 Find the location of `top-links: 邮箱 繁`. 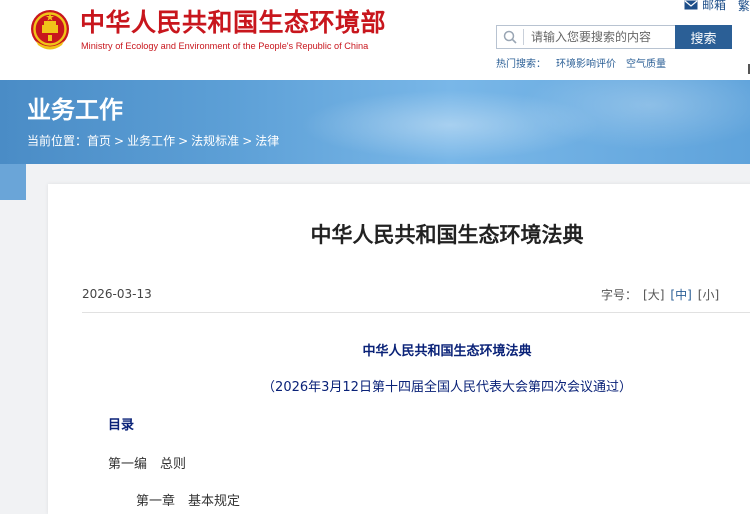

top-links: 邮箱 繁 is located at coordinates (717, 7).